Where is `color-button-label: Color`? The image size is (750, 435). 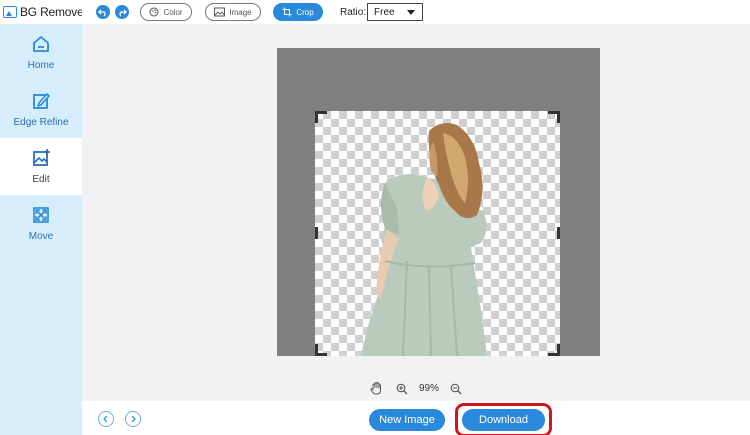
color-button-label: Color is located at coordinates (173, 12).